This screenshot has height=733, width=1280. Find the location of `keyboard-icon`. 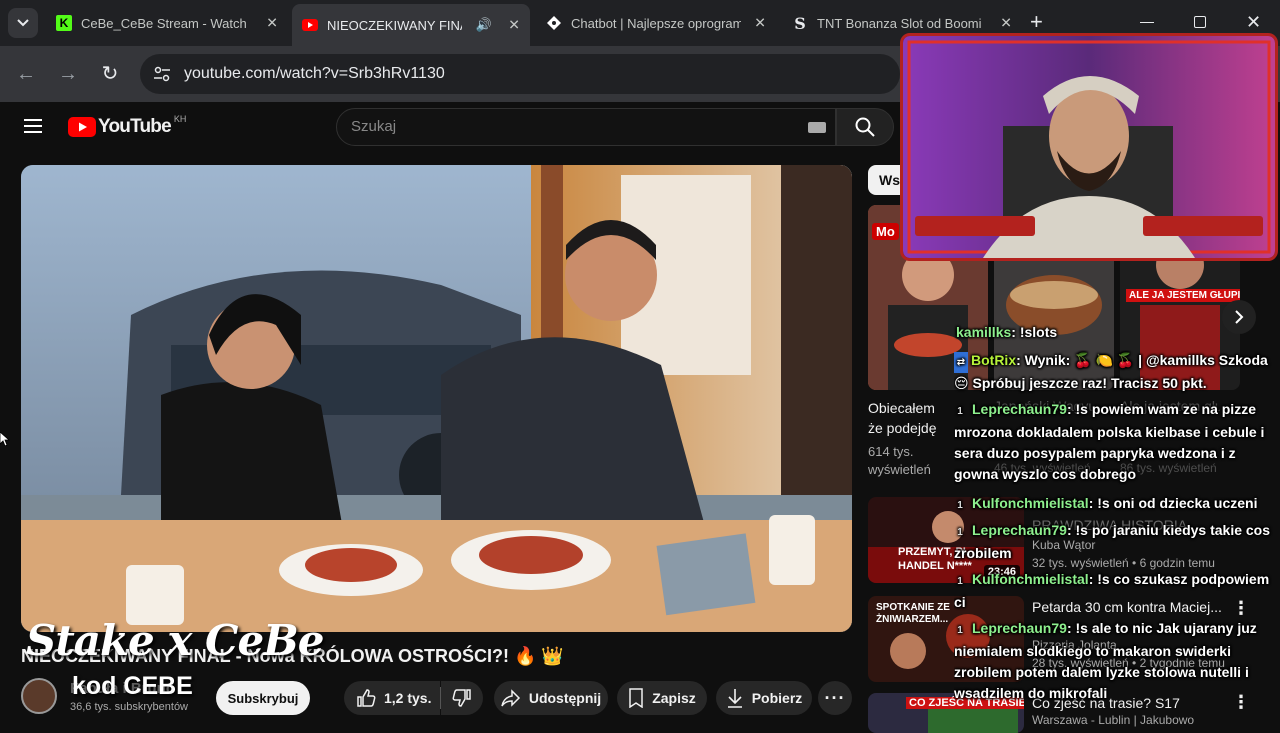

keyboard-icon is located at coordinates (817, 127).